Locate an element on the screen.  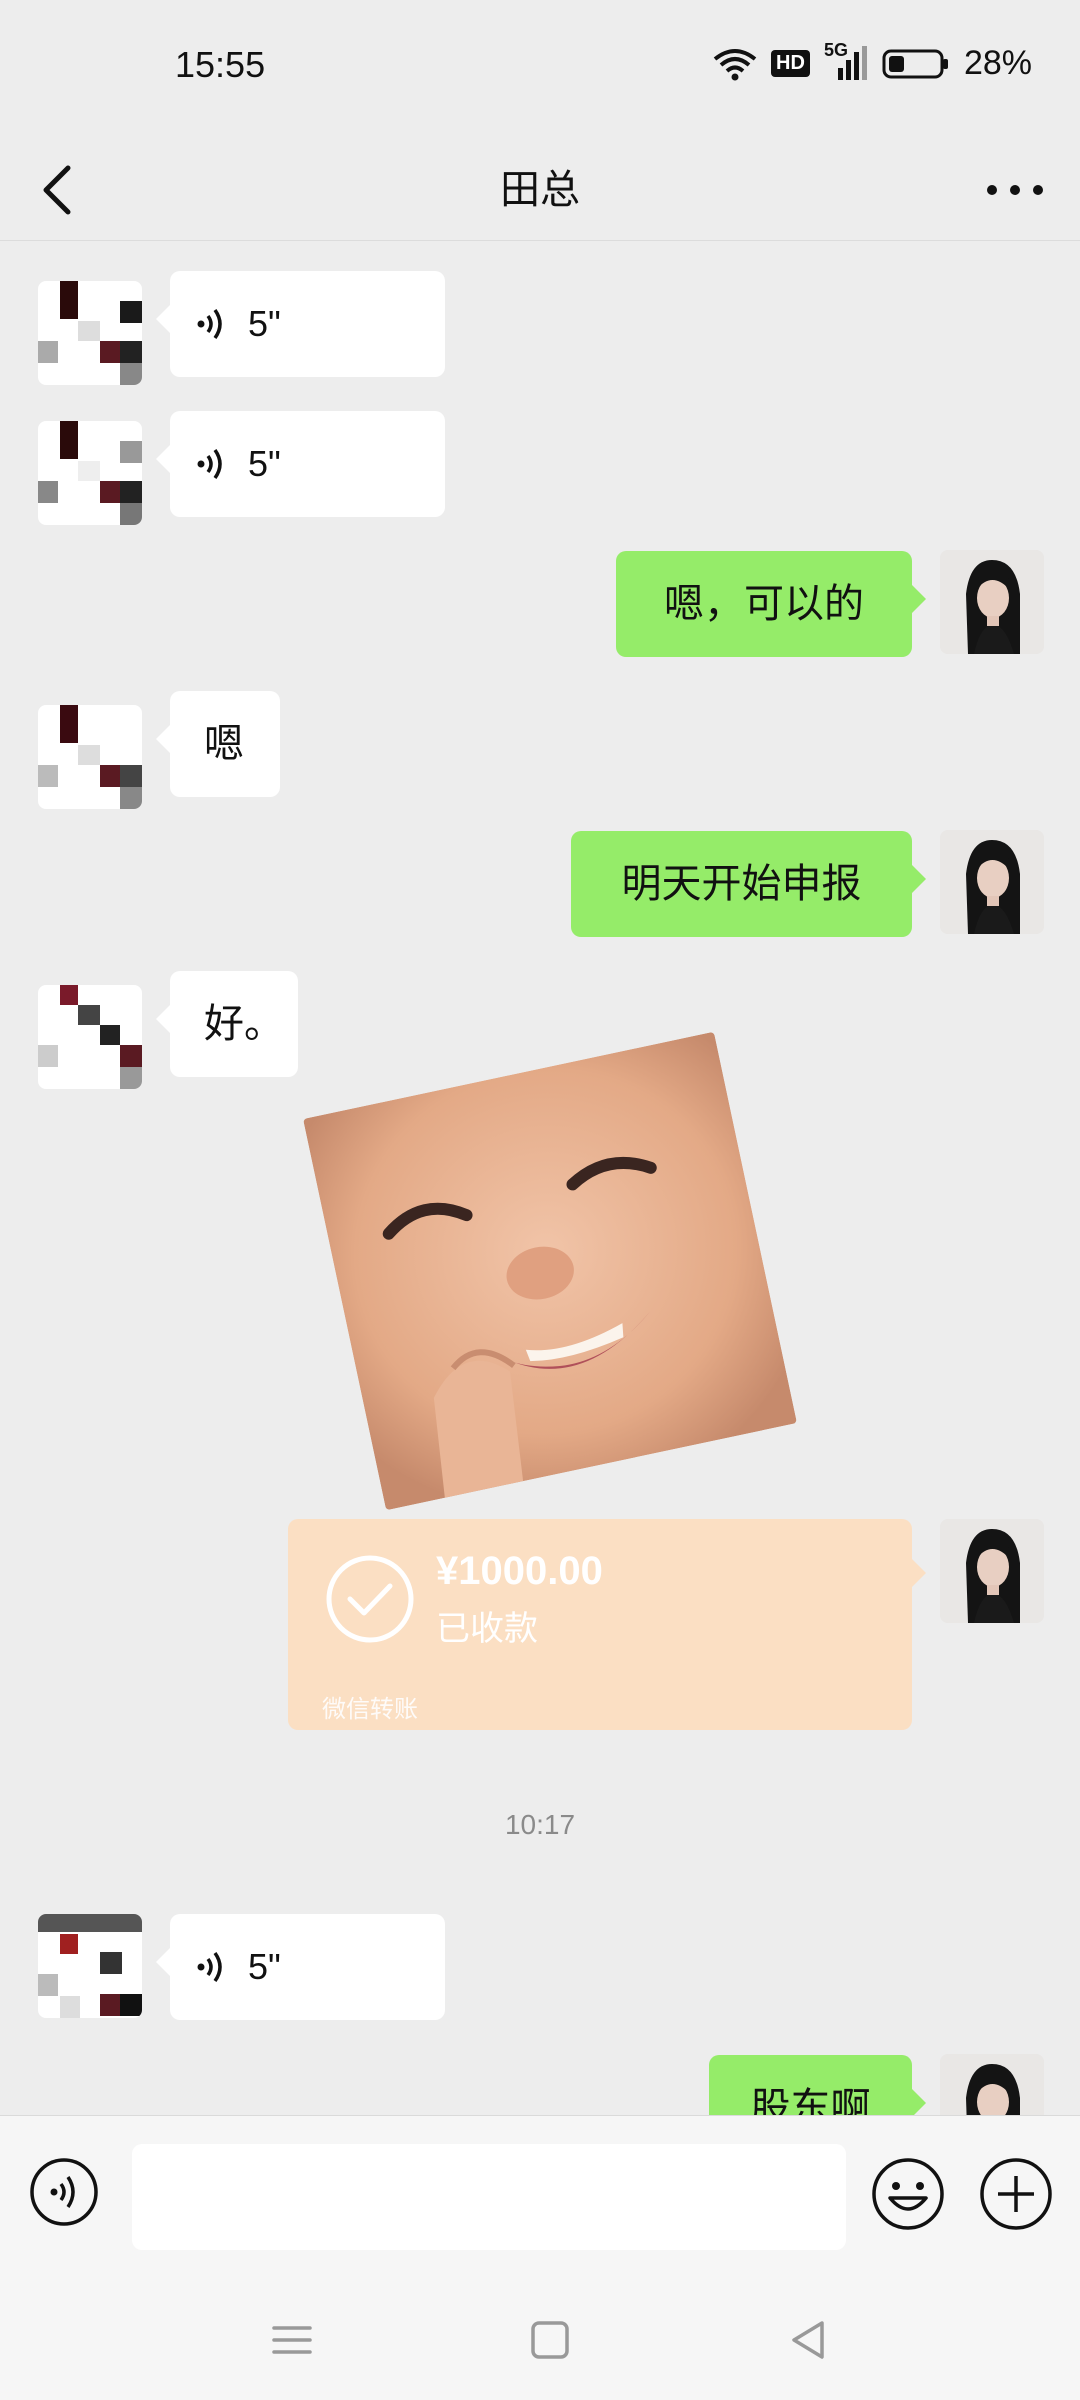
plus-icon is located at coordinates (1016, 2194).